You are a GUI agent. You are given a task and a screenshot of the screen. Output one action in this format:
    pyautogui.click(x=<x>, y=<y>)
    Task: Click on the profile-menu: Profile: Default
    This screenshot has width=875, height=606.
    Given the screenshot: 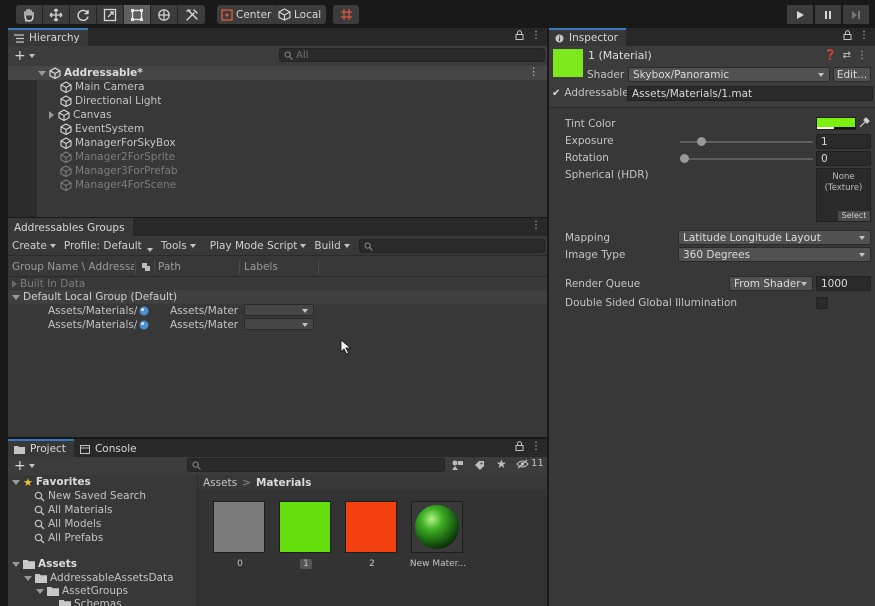 What is the action you would take?
    pyautogui.click(x=108, y=246)
    